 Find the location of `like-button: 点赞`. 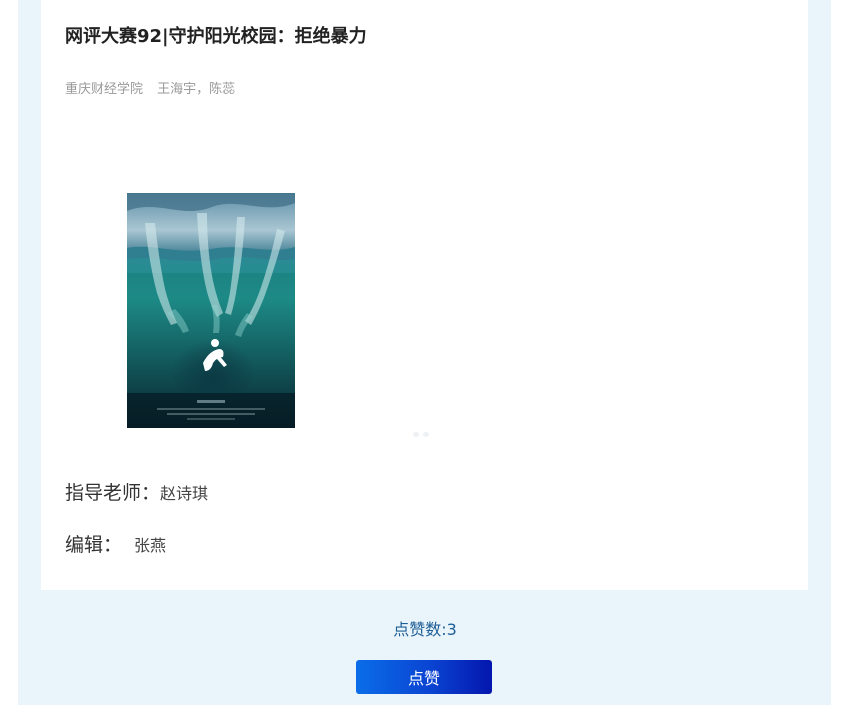

like-button: 点赞 is located at coordinates (424, 677).